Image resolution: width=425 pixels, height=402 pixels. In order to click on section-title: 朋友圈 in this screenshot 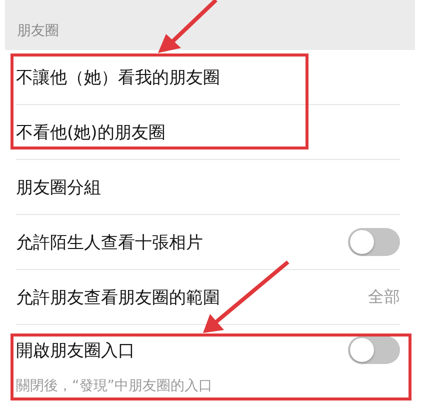, I will do `click(38, 31)`.